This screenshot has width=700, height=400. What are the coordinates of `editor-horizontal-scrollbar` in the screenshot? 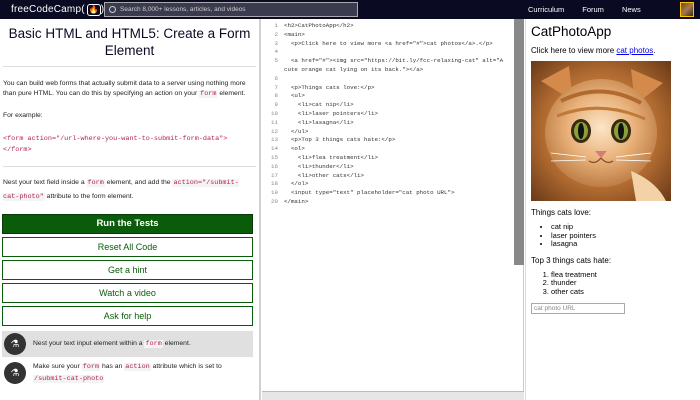 It's located at (393, 395).